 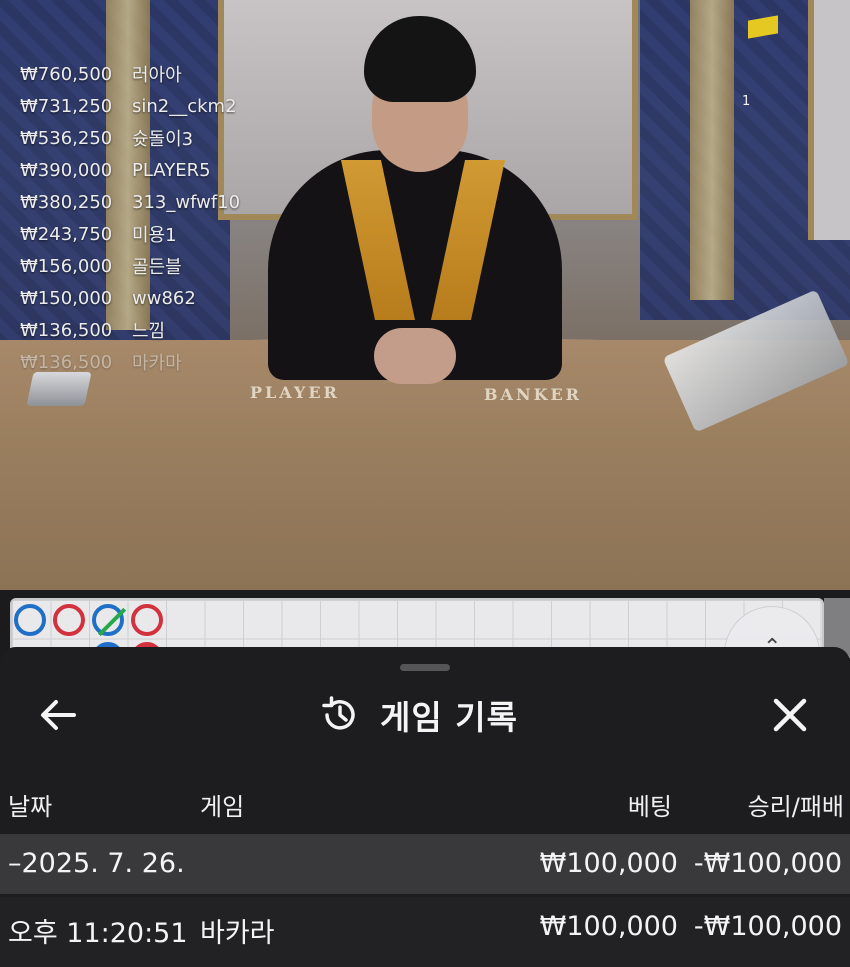 What do you see at coordinates (338, 713) in the screenshot?
I see `history-icon` at bounding box center [338, 713].